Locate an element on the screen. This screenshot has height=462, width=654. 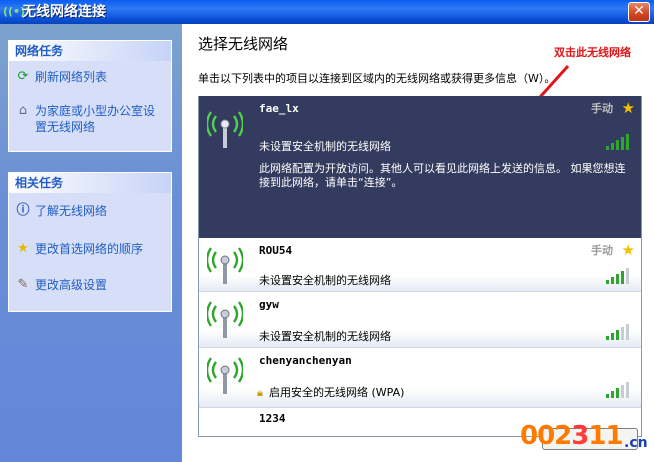
window-title: 无线网络连接 is located at coordinates (64, 12).